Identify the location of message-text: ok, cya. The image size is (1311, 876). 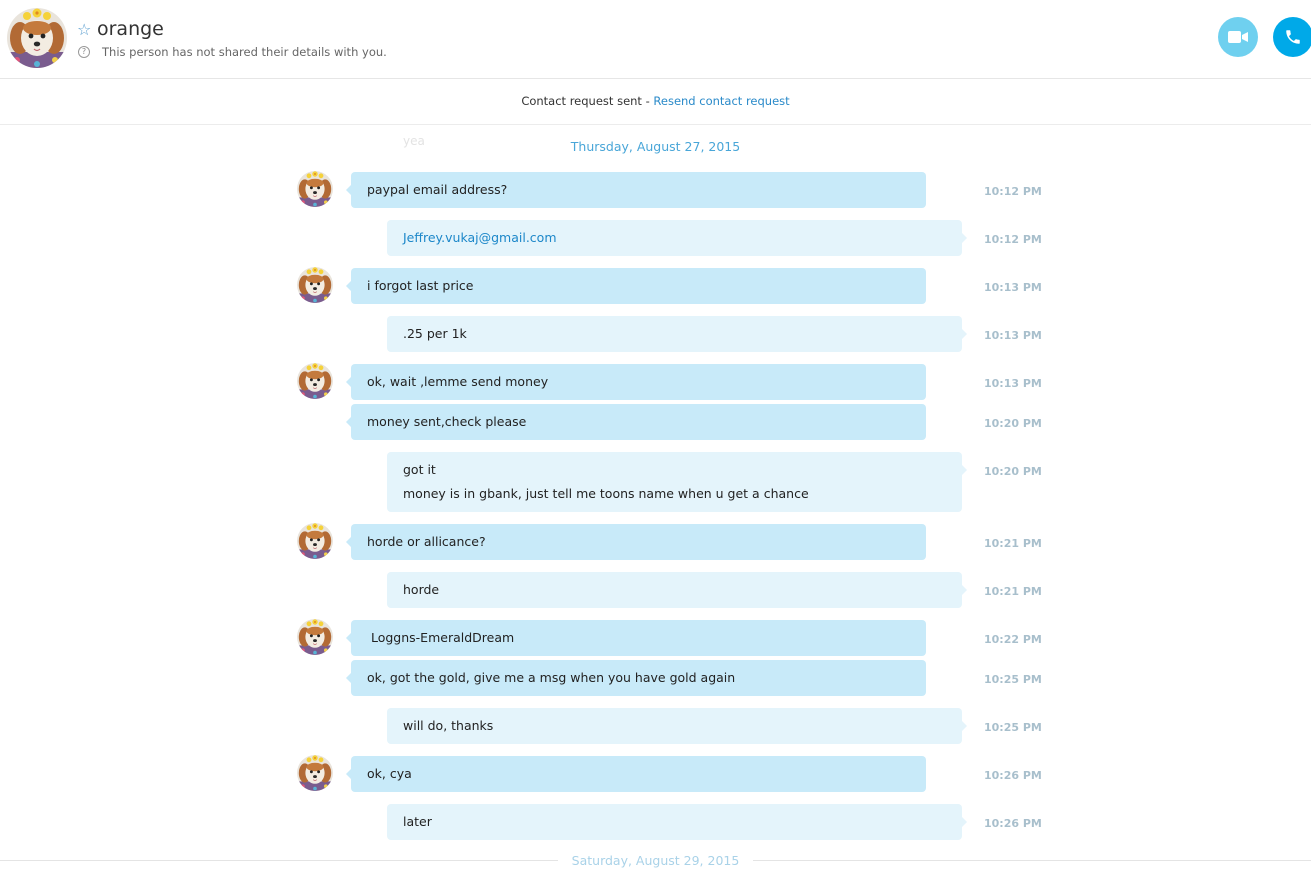
(389, 773).